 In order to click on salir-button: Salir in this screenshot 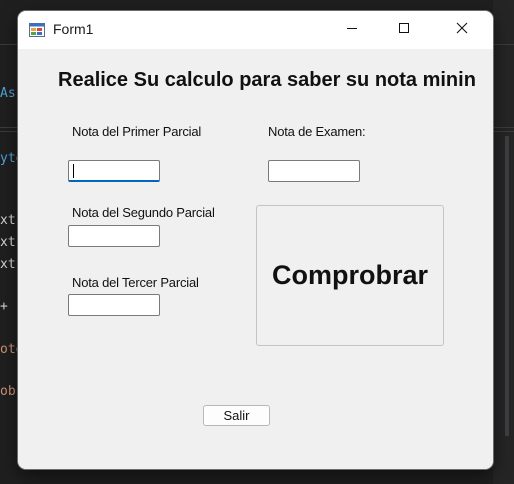, I will do `click(236, 415)`.